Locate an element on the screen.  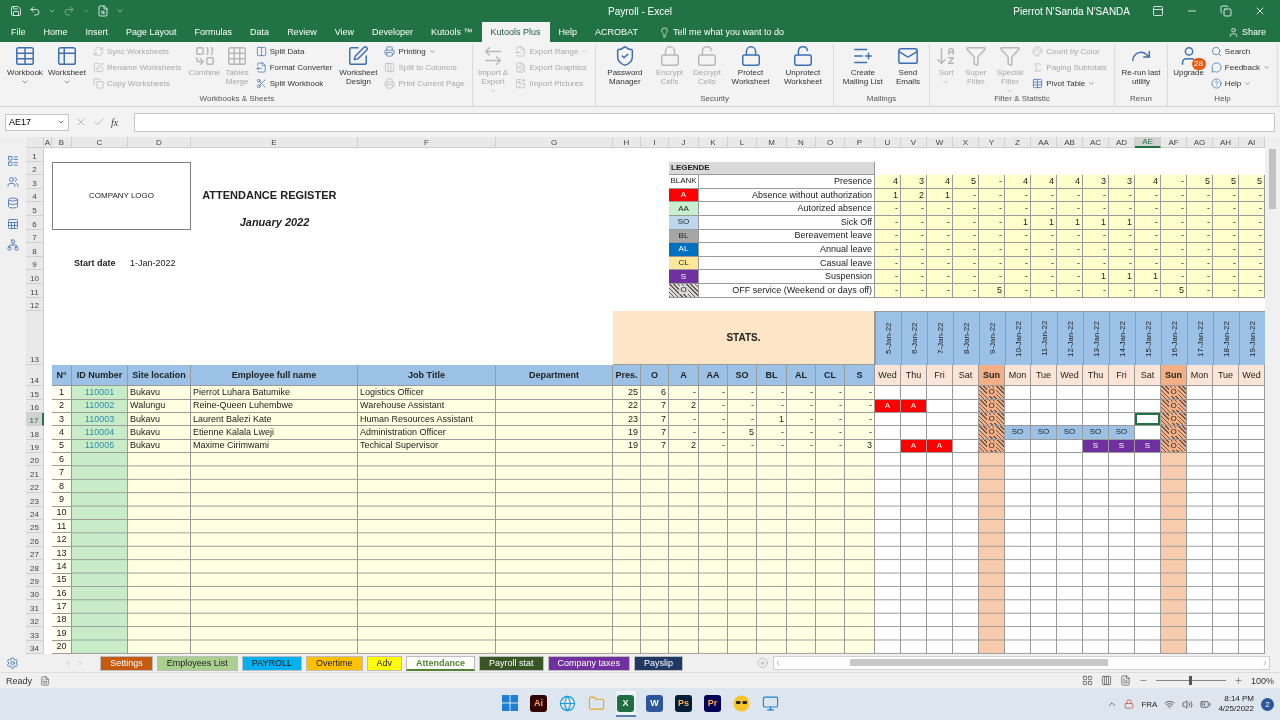
ribbon-button: 28 Upgrade is located at coordinates (1188, 61).